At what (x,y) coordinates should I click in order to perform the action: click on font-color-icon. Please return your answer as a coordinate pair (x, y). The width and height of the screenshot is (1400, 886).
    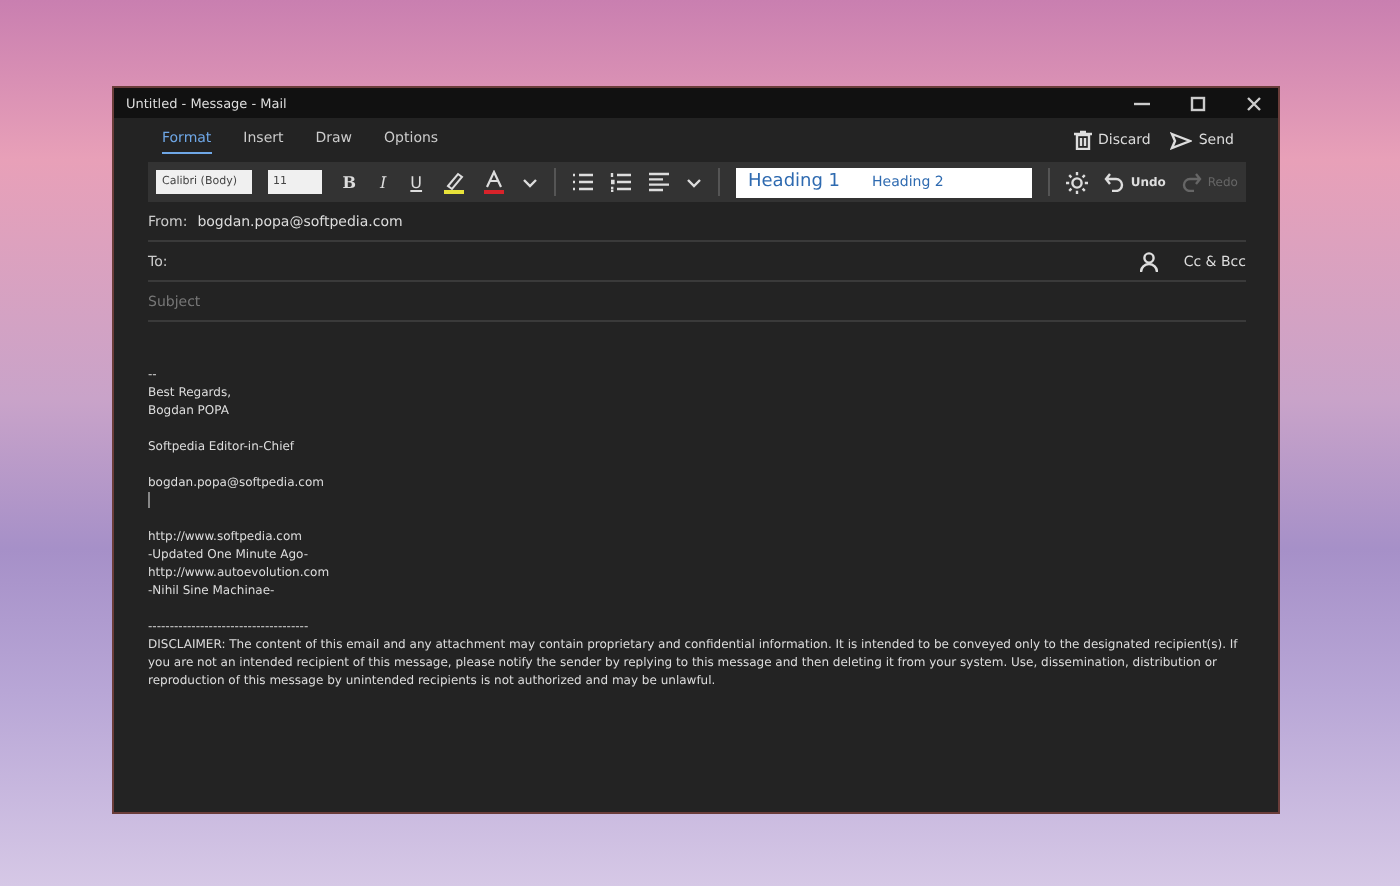
    Looking at the image, I should click on (494, 182).